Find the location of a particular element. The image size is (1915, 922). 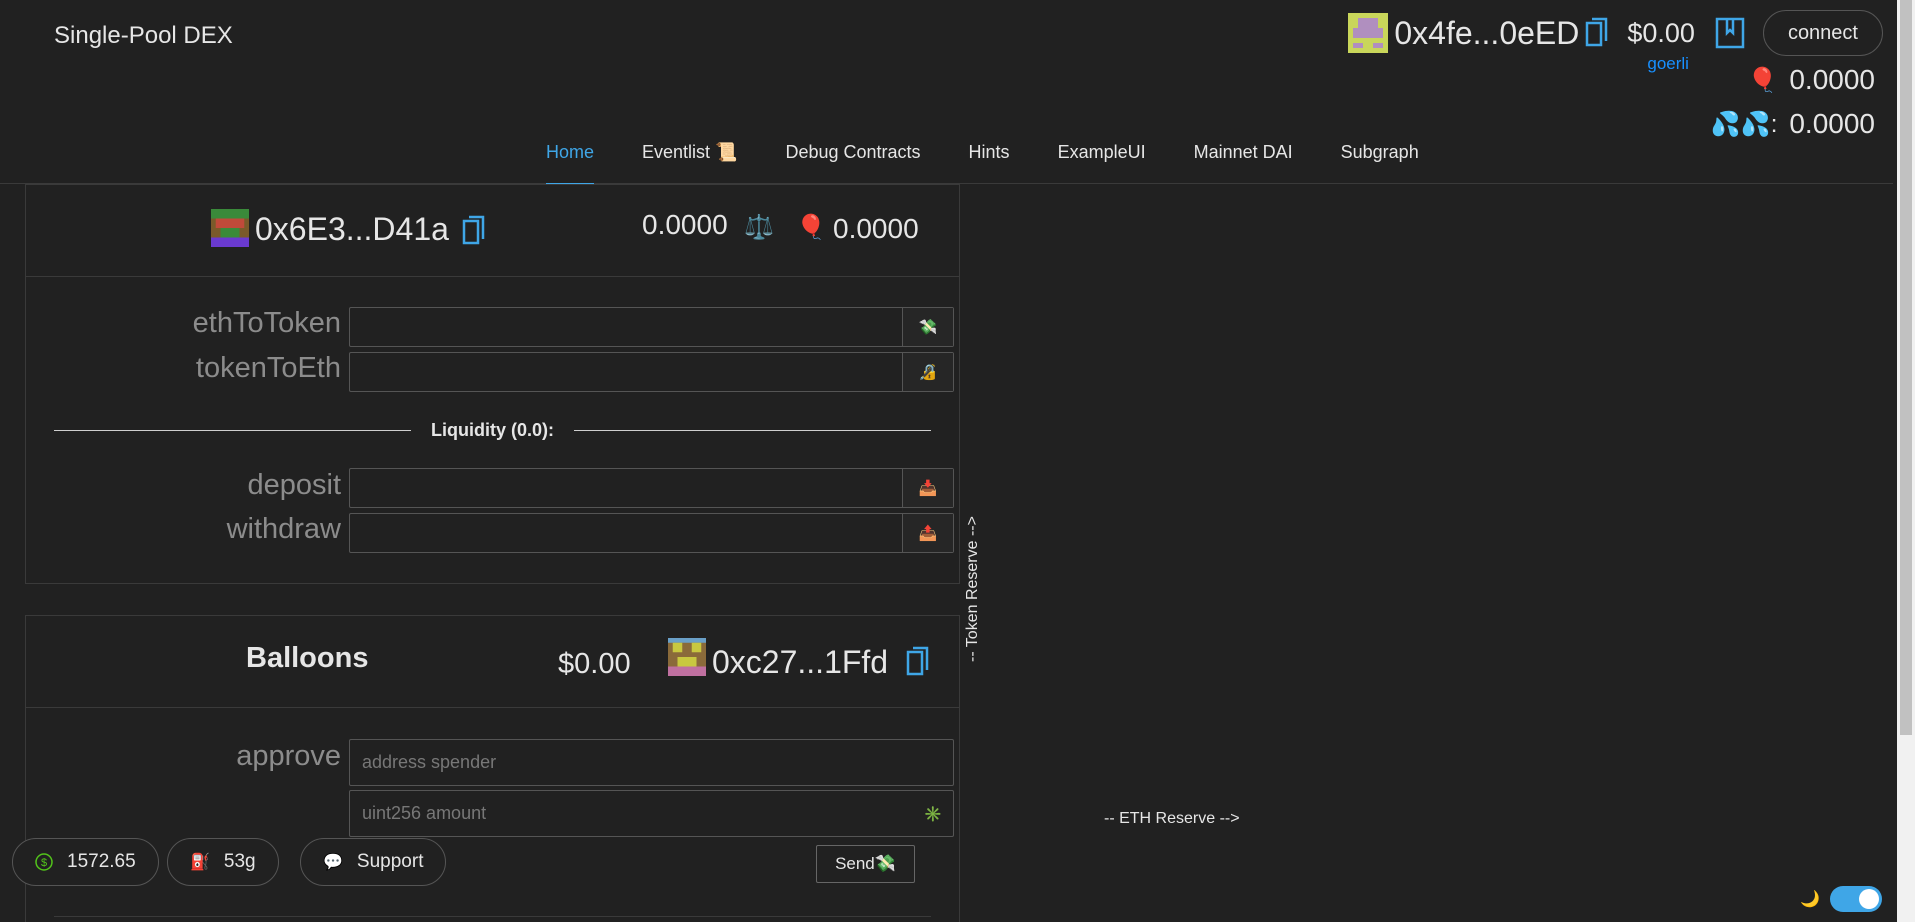

connect-button: connect is located at coordinates (1822, 33).